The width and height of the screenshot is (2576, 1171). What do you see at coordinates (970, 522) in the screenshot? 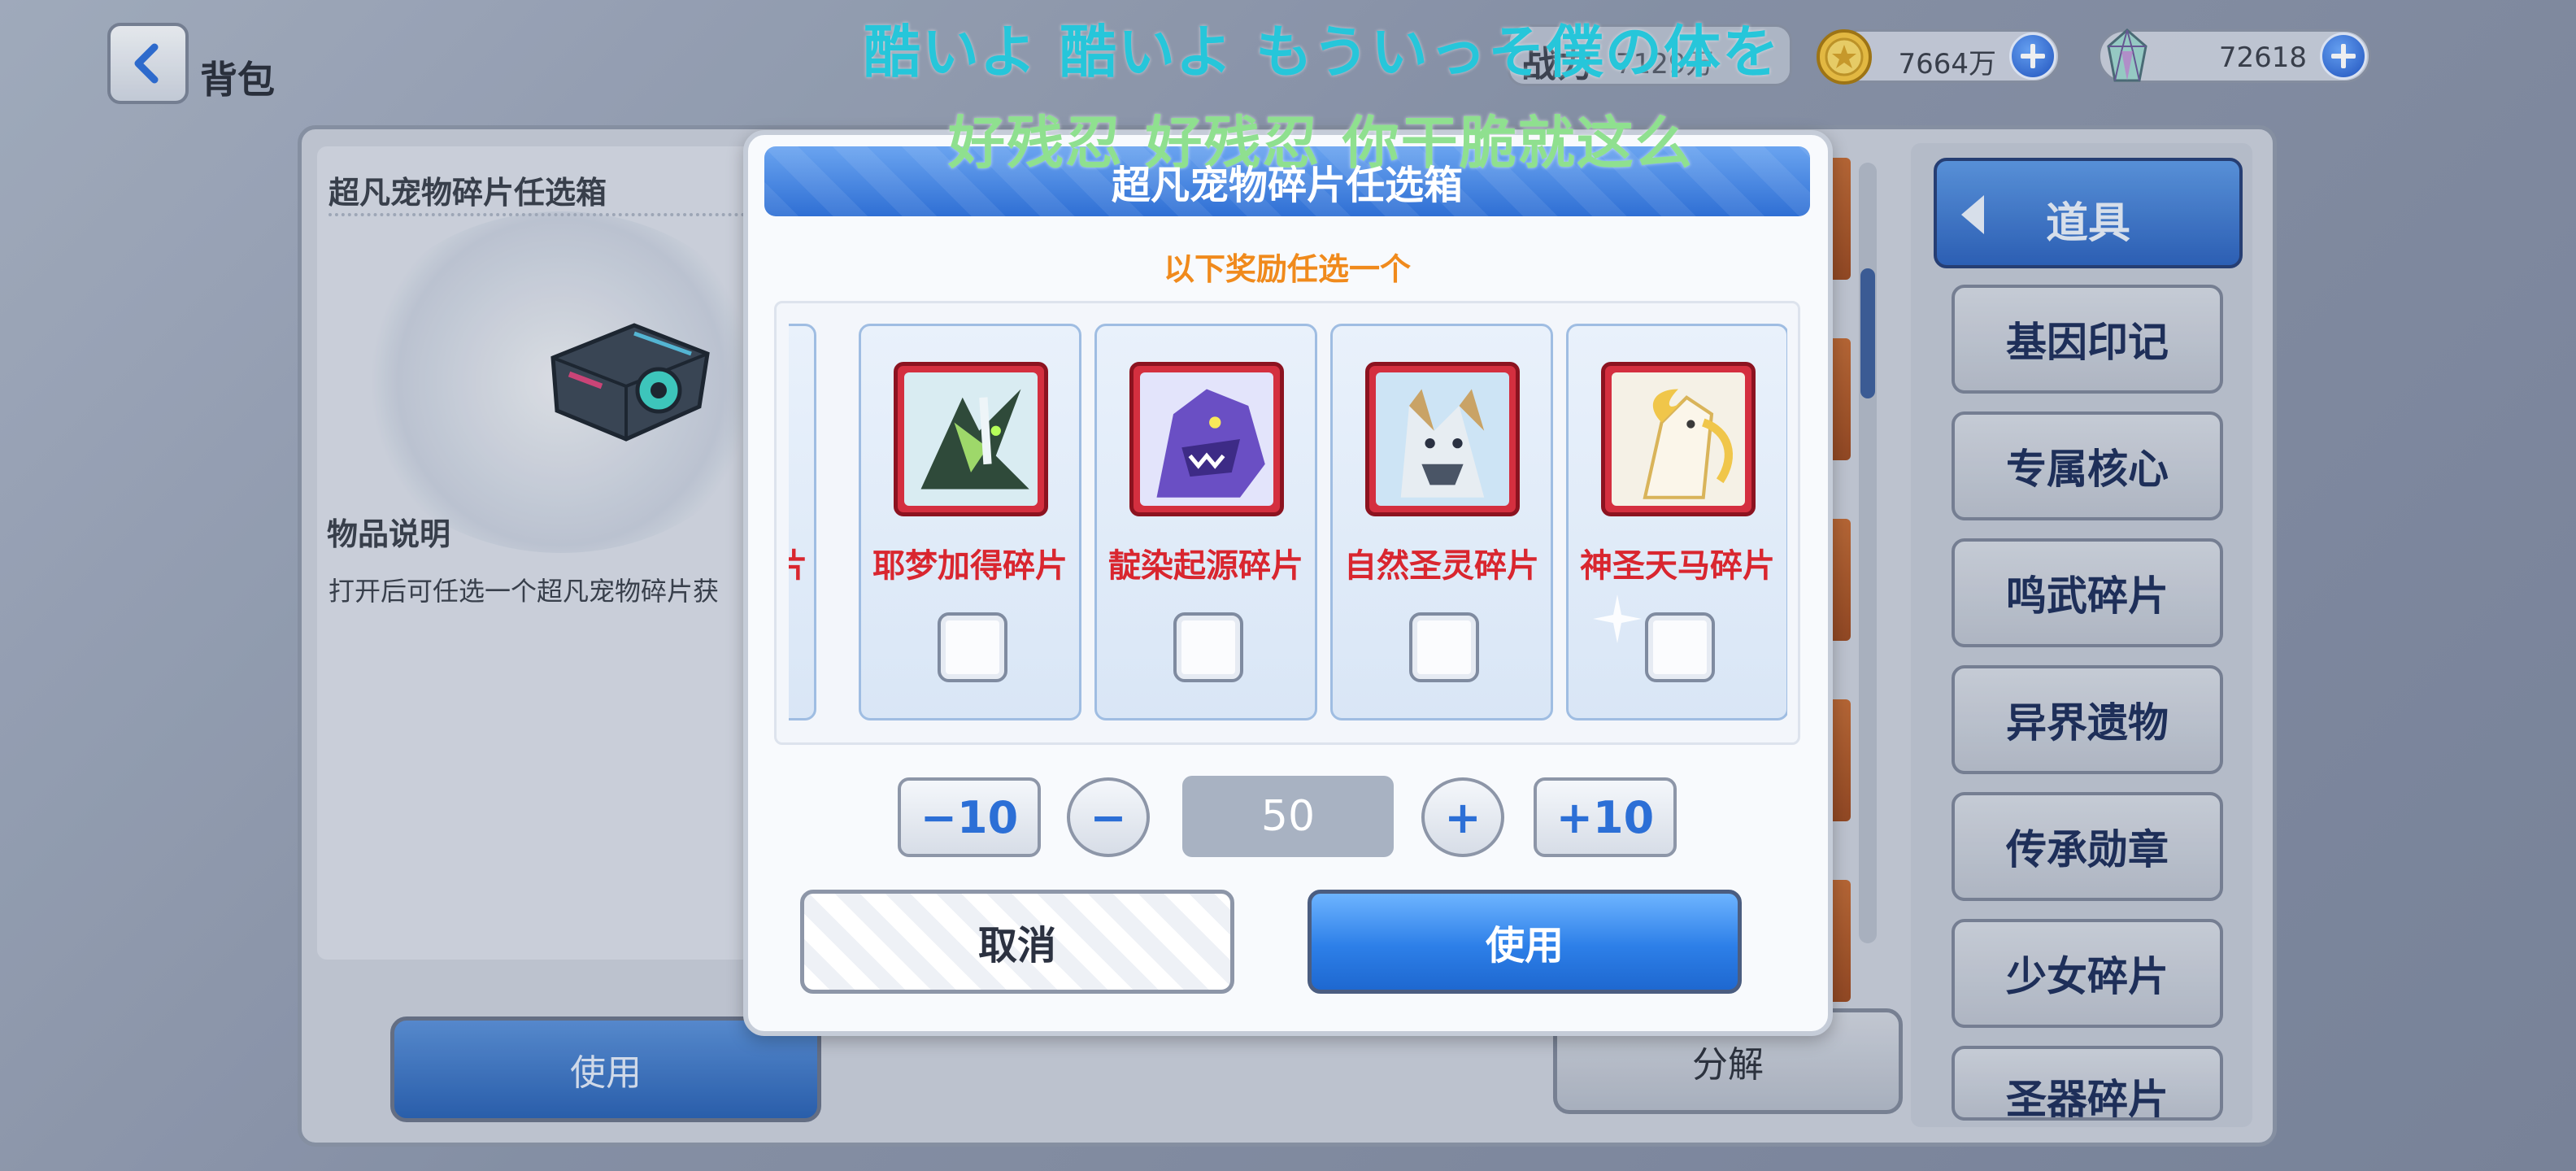
I see `reward-card: 耶梦加得碎片` at bounding box center [970, 522].